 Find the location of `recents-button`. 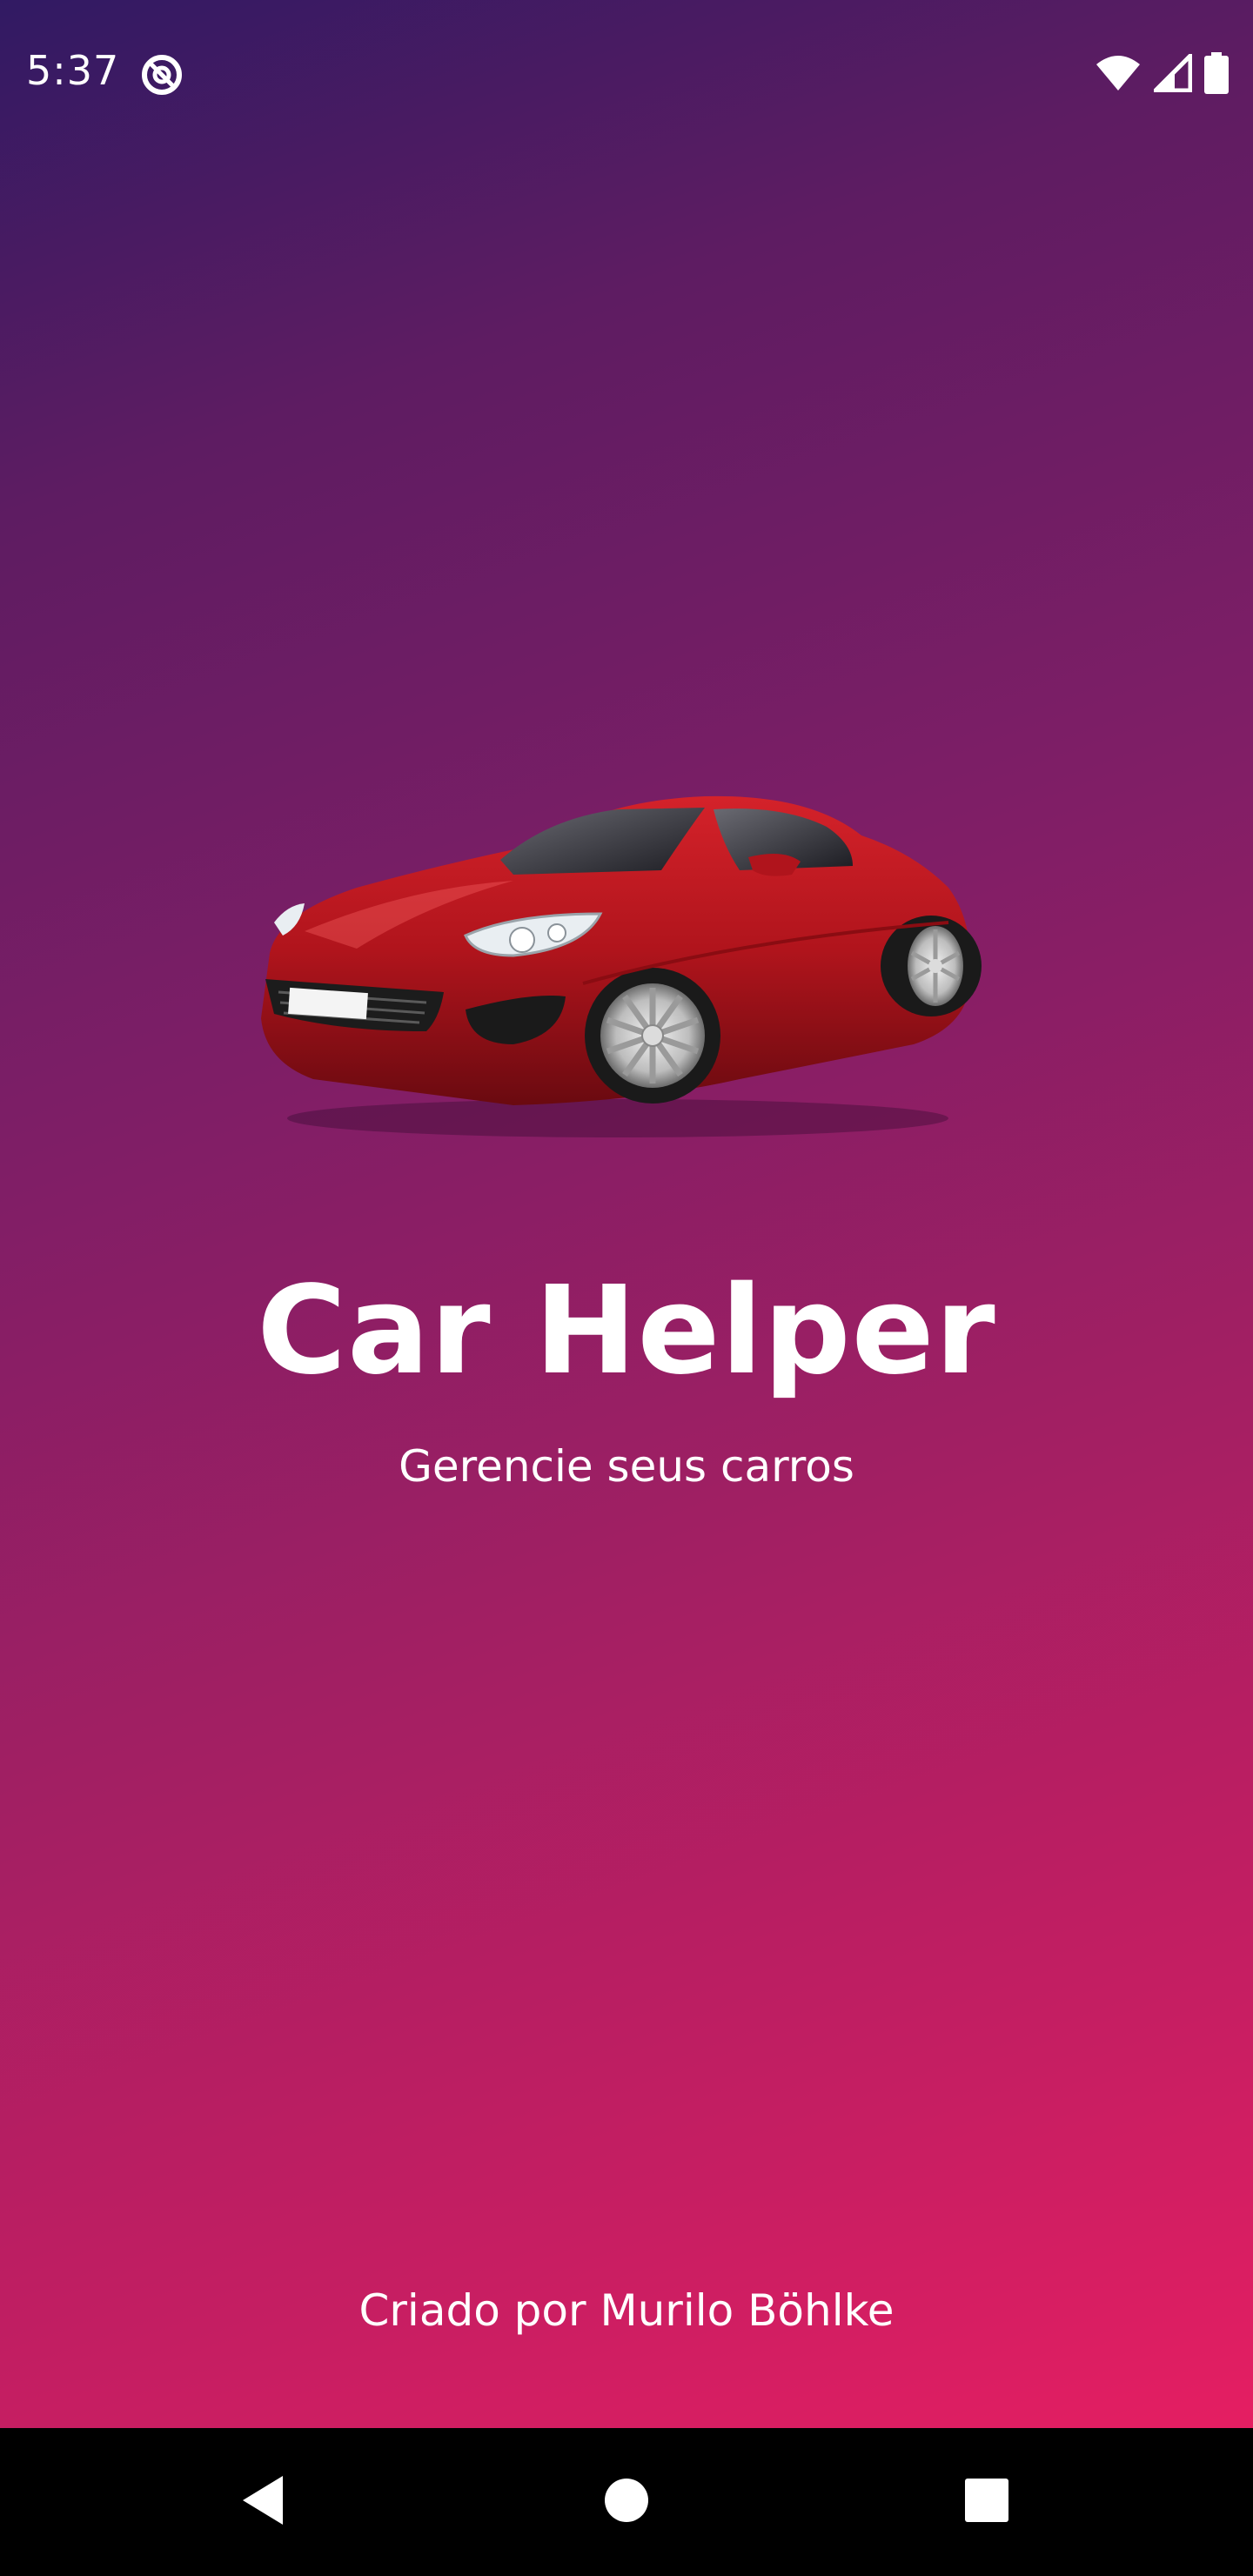

recents-button is located at coordinates (987, 2502).